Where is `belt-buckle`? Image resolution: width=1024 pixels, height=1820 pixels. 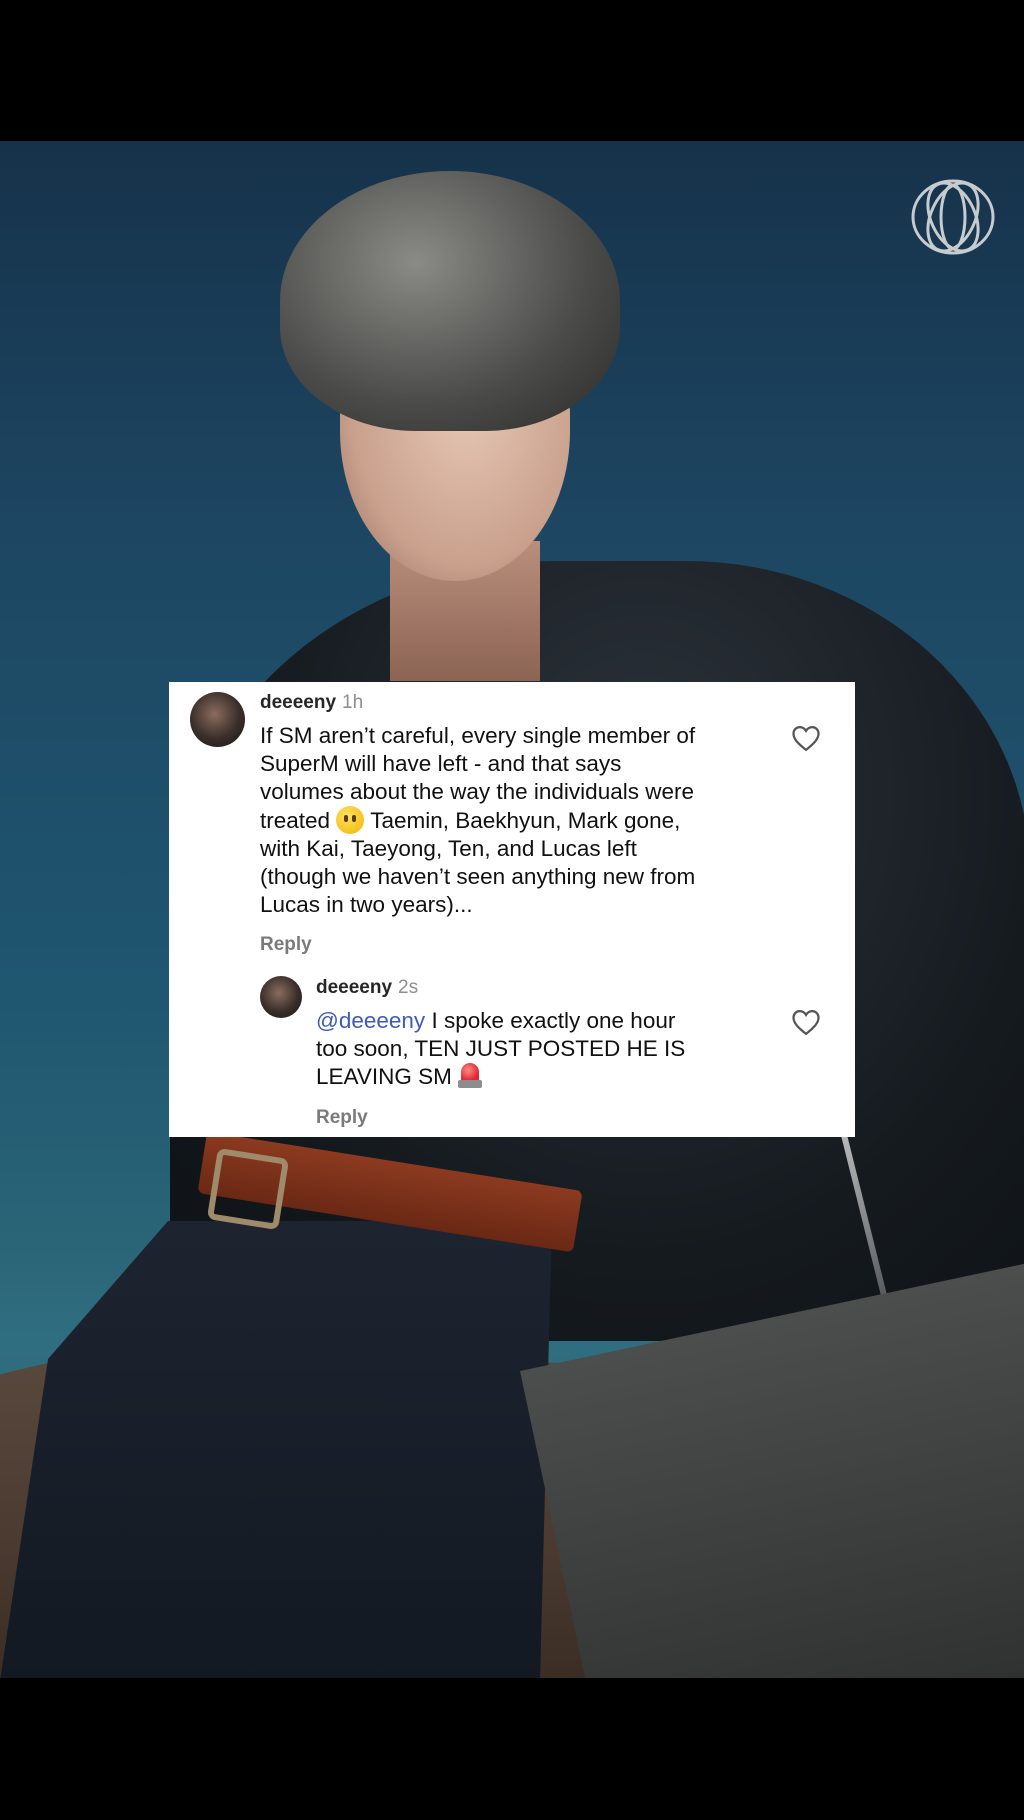
belt-buckle is located at coordinates (248, 1189).